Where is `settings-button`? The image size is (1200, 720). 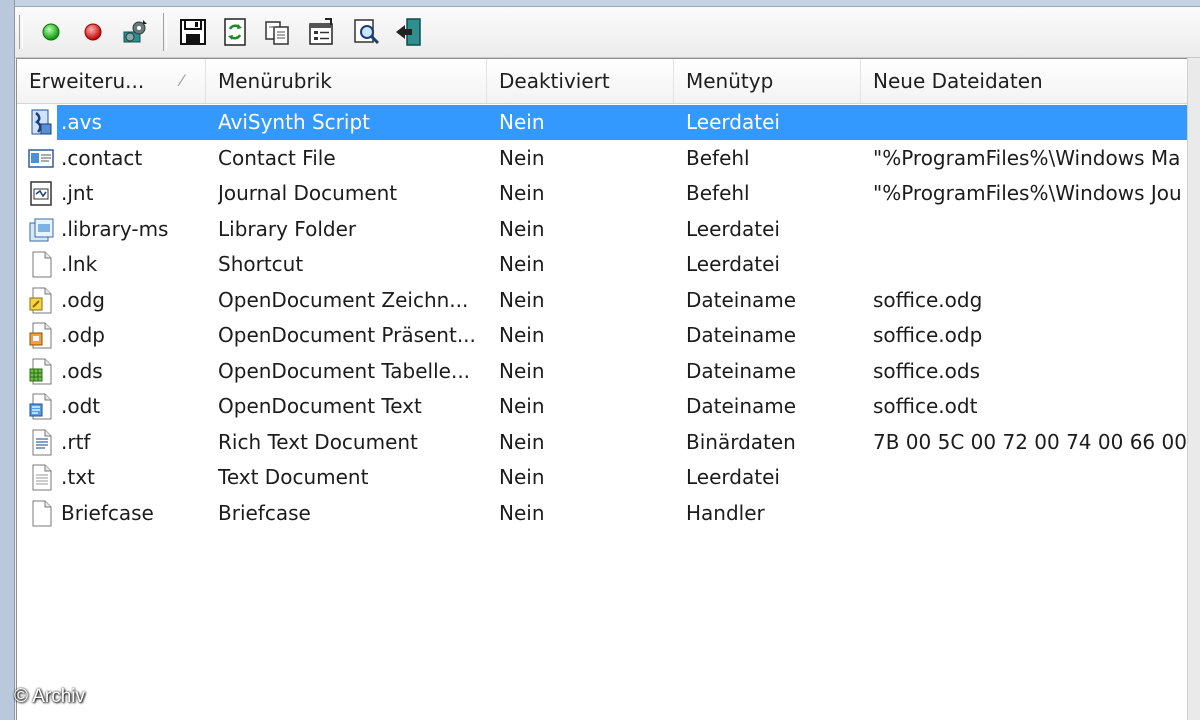 settings-button is located at coordinates (135, 32).